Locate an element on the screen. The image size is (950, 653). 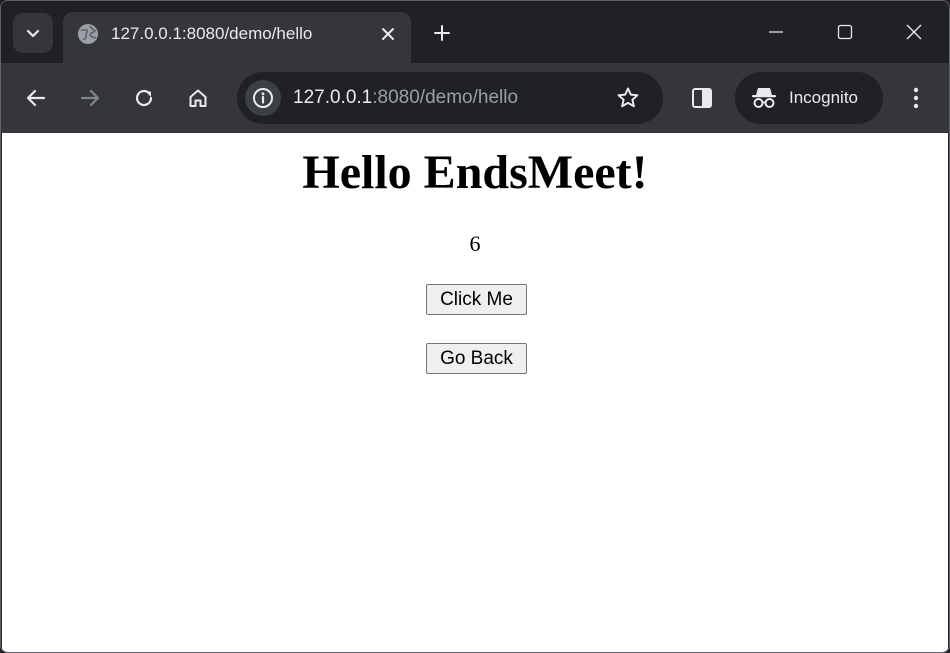
chevron-down-icon is located at coordinates (33, 33).